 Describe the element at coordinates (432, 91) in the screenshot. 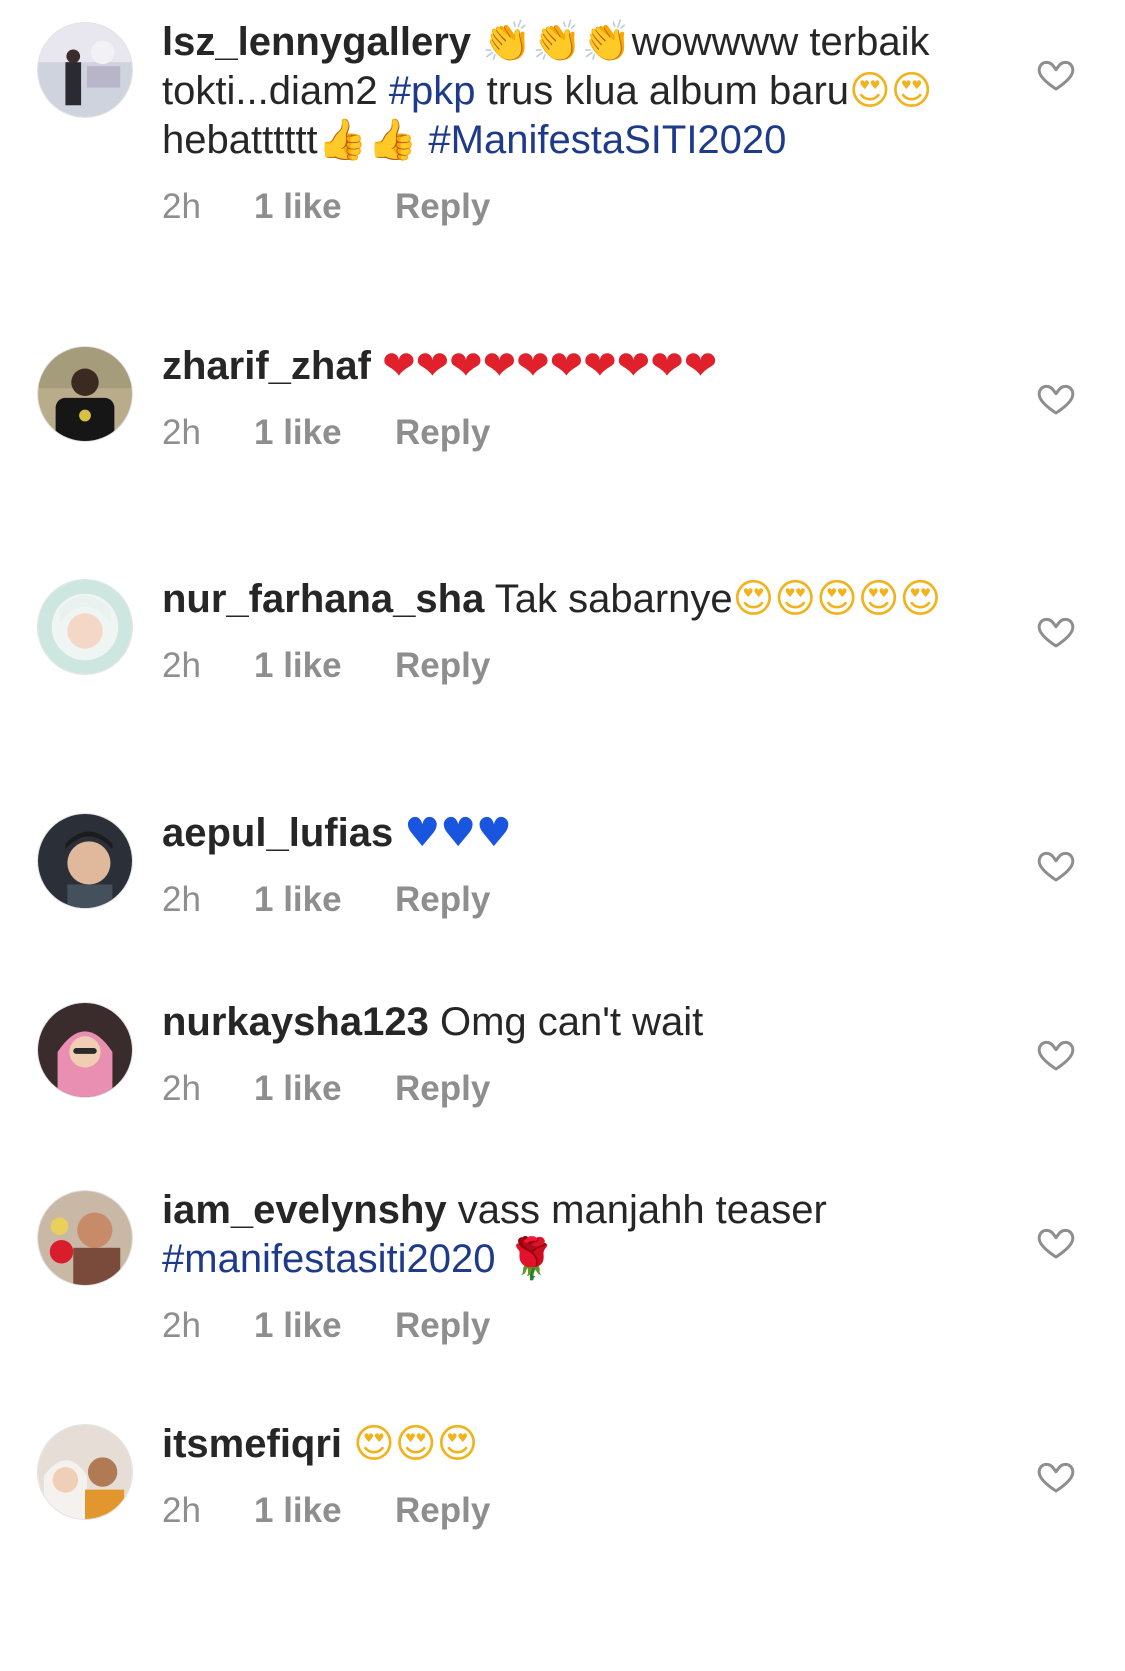

I see `hashtag-link: #pkp` at that location.